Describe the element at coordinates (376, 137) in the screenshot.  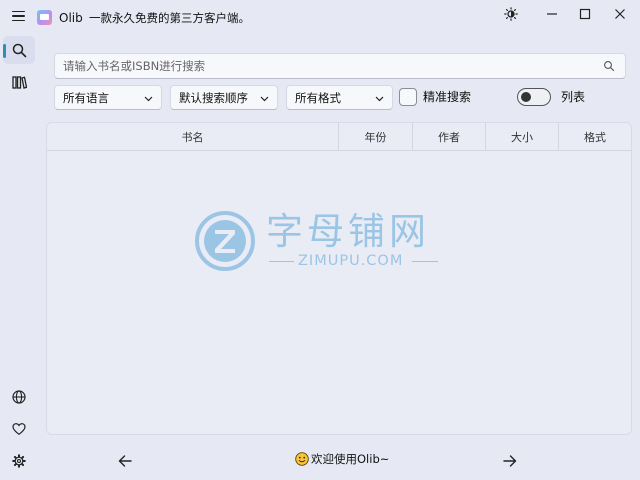
I see `column-header-year: 年份` at that location.